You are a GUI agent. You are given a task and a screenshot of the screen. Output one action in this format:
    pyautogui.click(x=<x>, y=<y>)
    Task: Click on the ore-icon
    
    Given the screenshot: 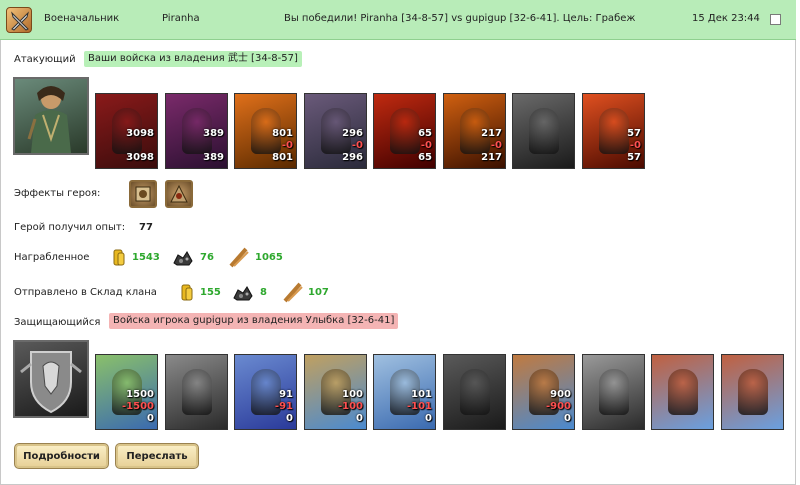 What is the action you would take?
    pyautogui.click(x=182, y=257)
    